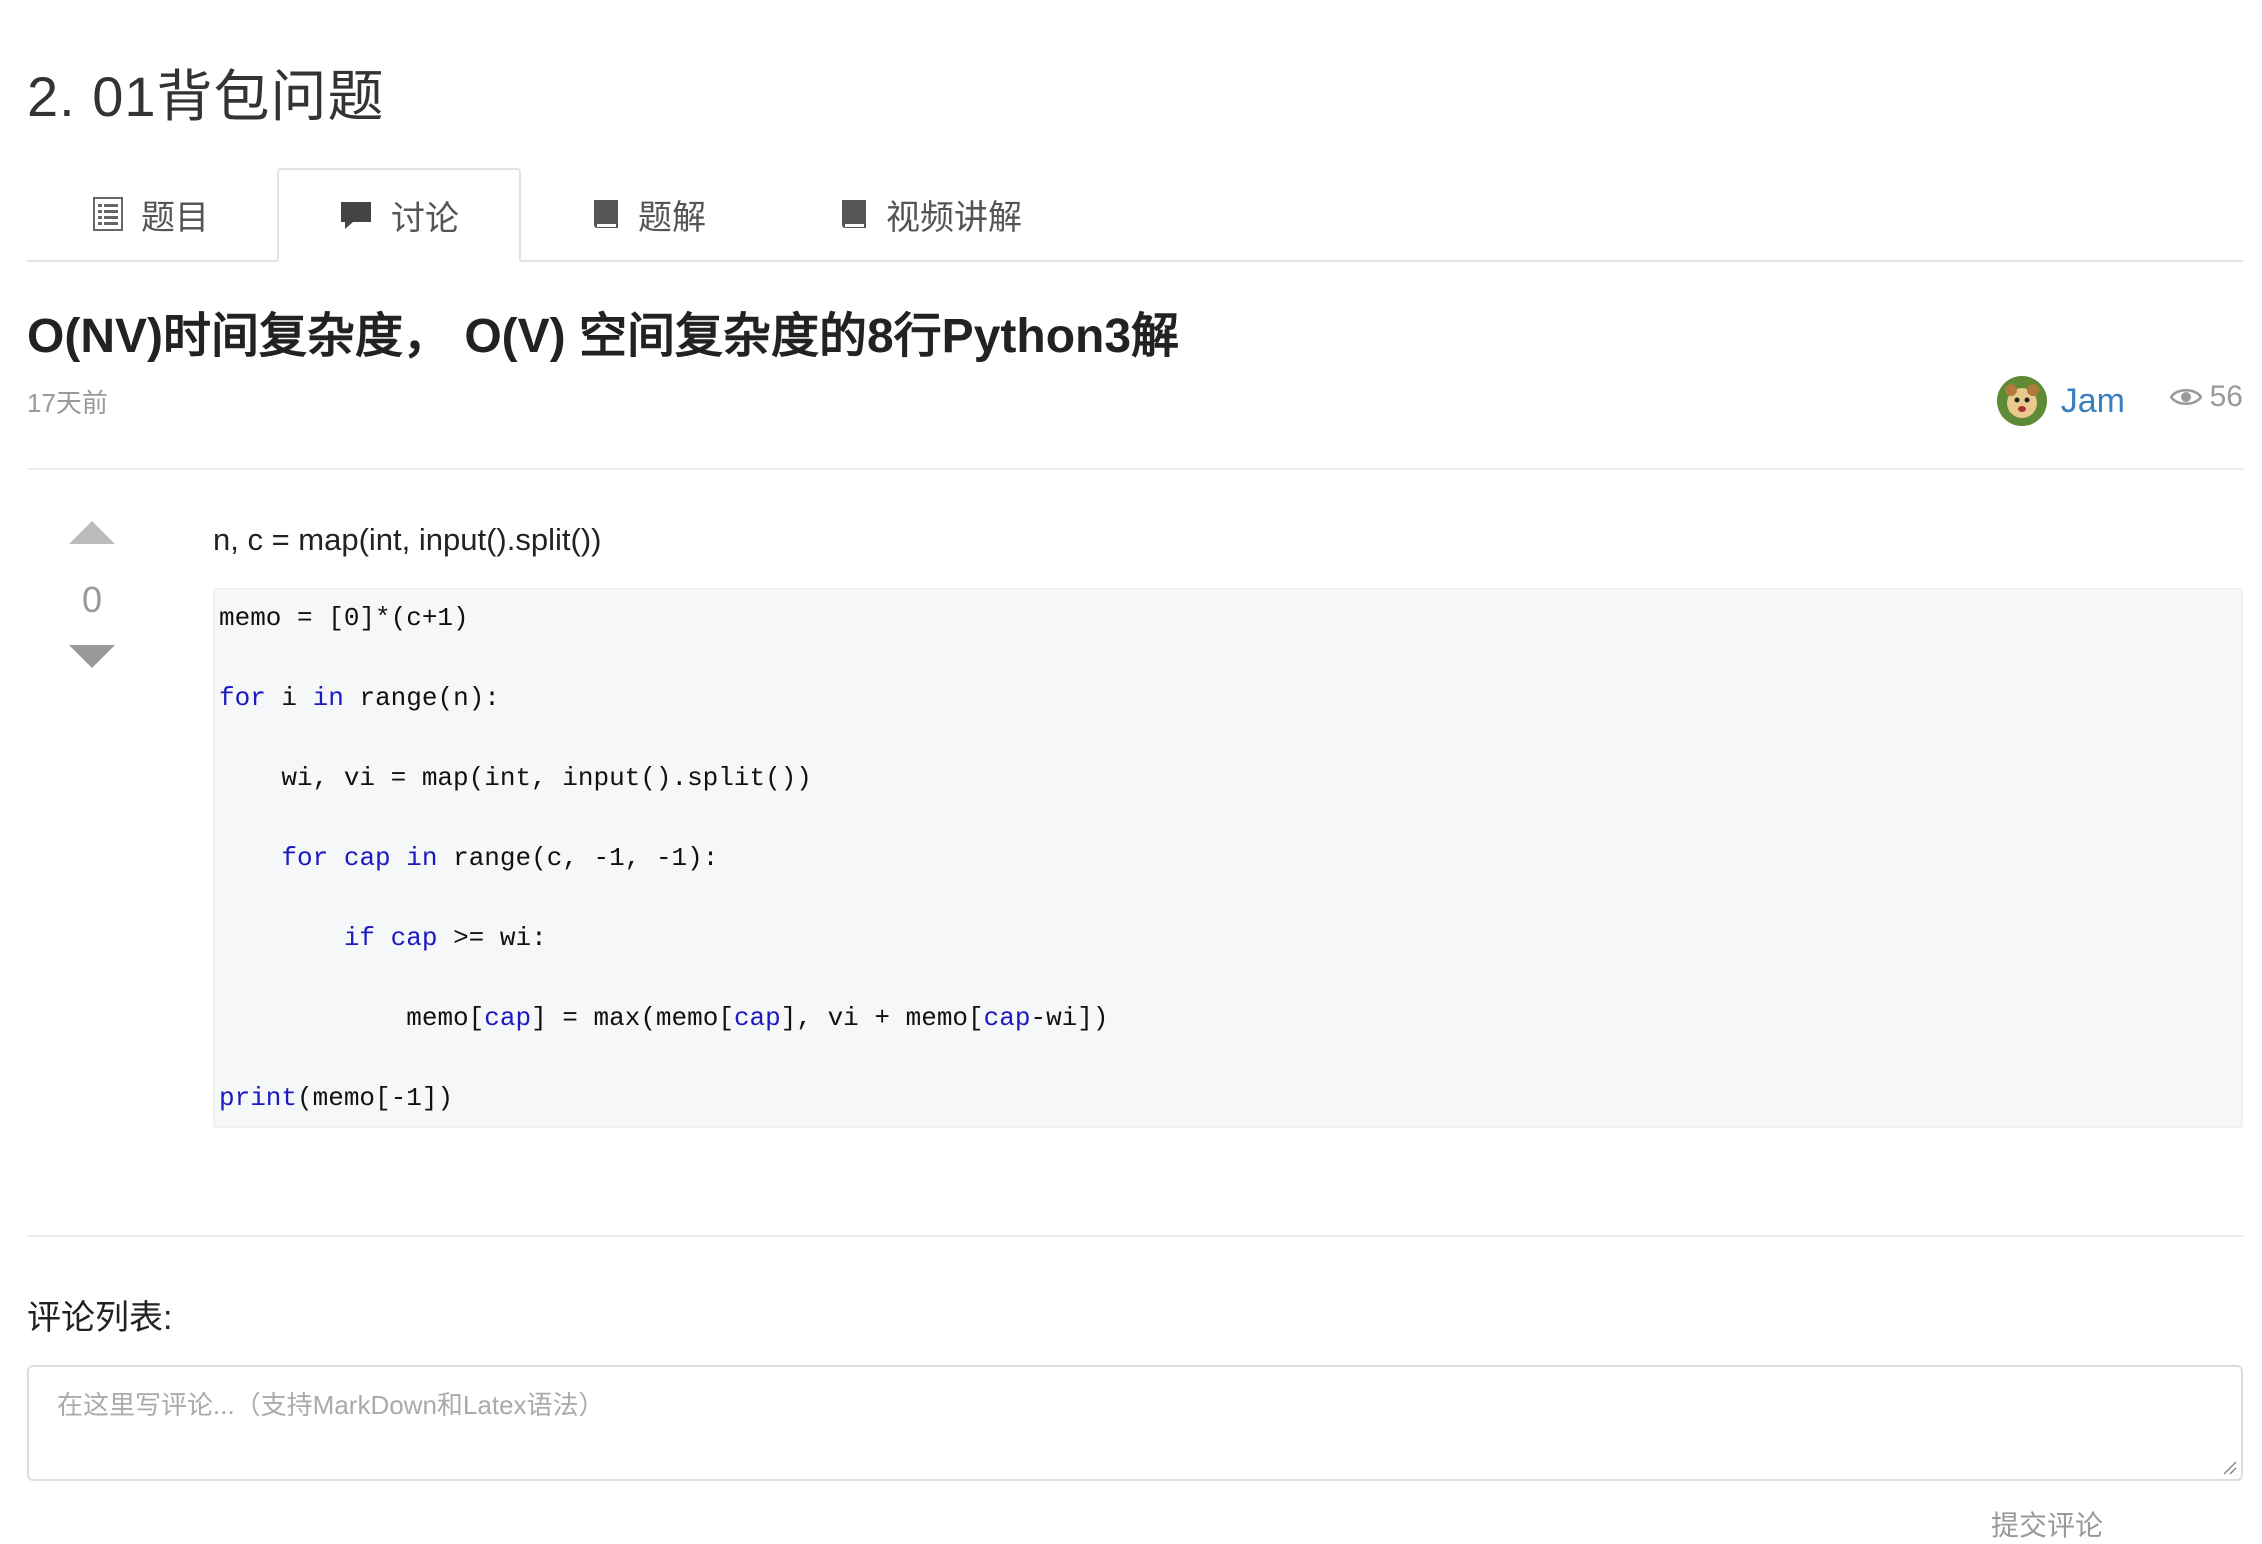  What do you see at coordinates (67, 403) in the screenshot?
I see `post-time: 17天前` at bounding box center [67, 403].